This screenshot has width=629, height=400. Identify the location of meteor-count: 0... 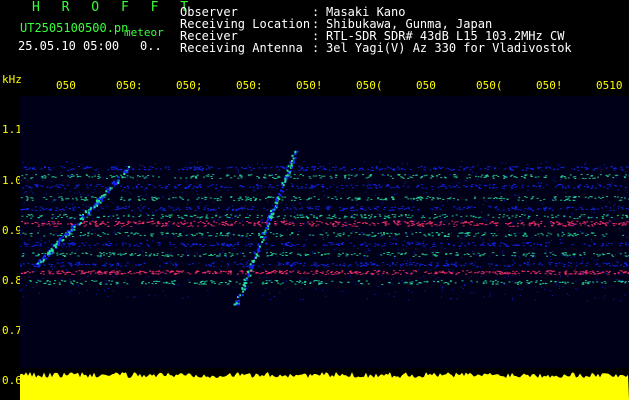
(151, 46).